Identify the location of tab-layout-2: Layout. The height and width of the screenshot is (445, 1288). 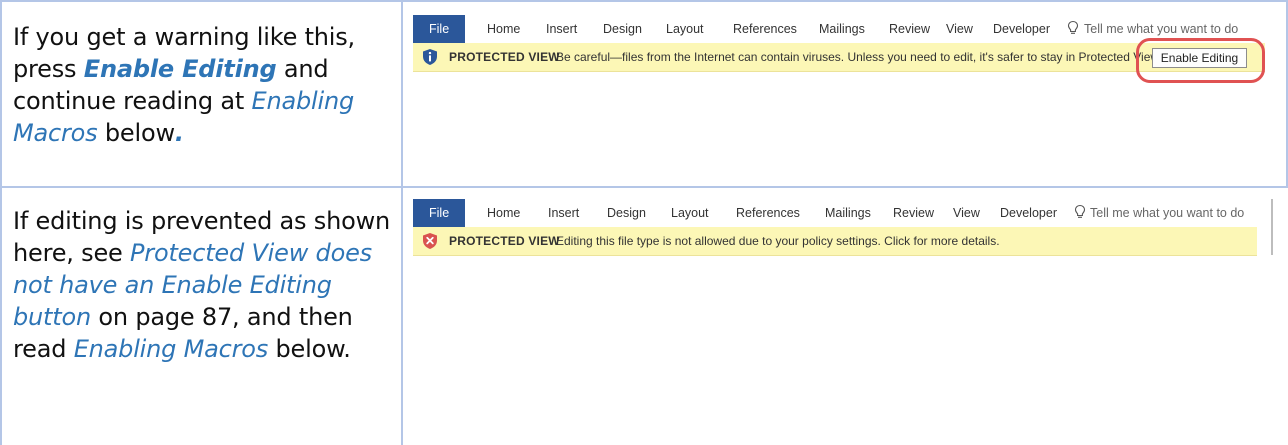
(690, 213).